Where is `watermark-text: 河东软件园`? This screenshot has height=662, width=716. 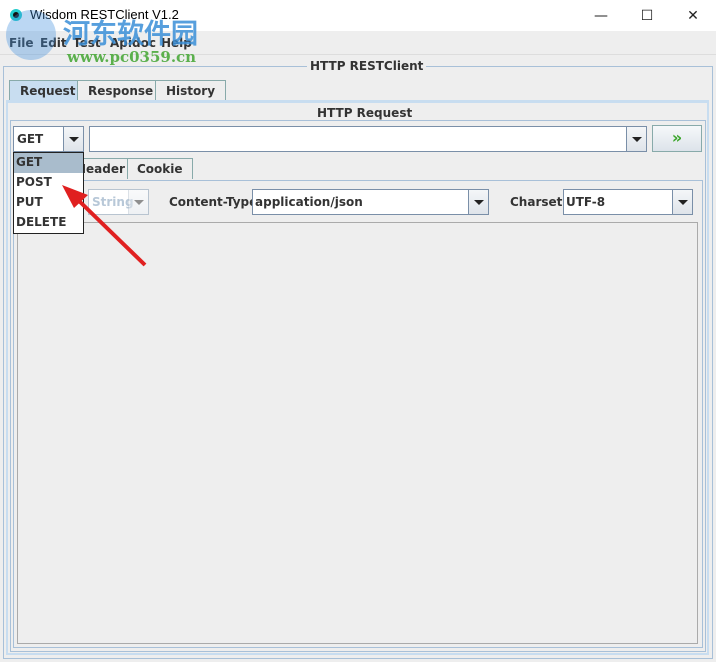
watermark-text: 河东软件园 is located at coordinates (130, 34).